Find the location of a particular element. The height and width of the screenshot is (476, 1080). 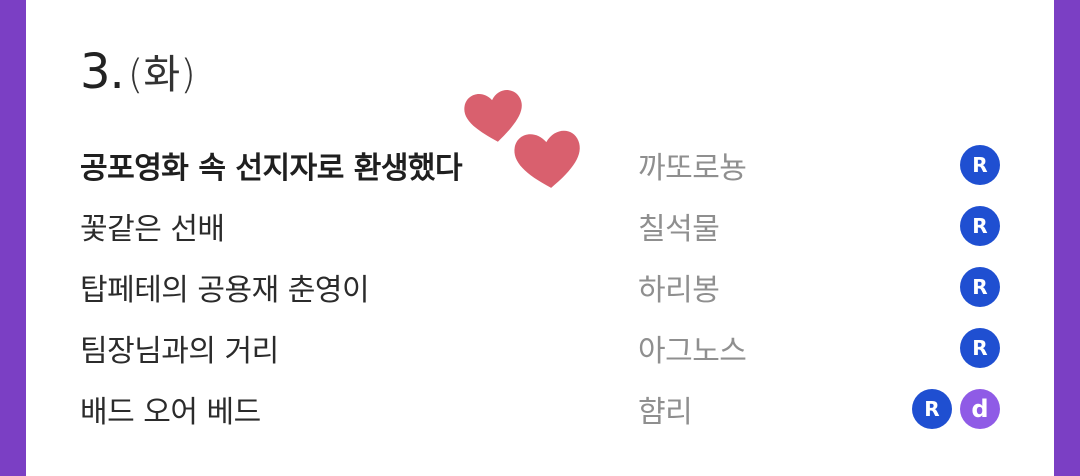

section-number: 3. is located at coordinates (102, 72).